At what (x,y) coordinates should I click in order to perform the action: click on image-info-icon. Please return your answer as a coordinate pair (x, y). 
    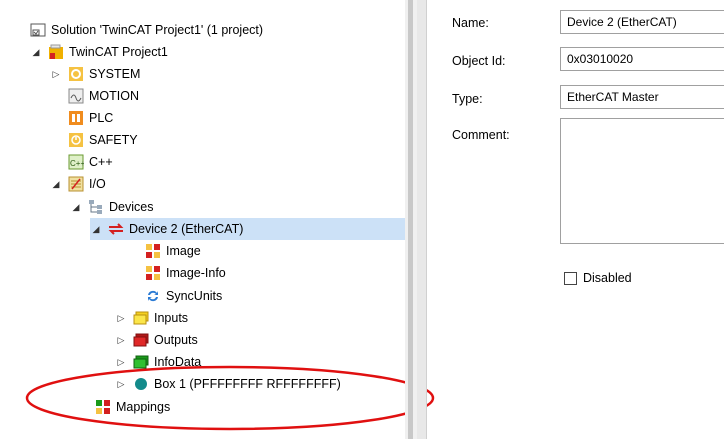
    Looking at the image, I should click on (153, 273).